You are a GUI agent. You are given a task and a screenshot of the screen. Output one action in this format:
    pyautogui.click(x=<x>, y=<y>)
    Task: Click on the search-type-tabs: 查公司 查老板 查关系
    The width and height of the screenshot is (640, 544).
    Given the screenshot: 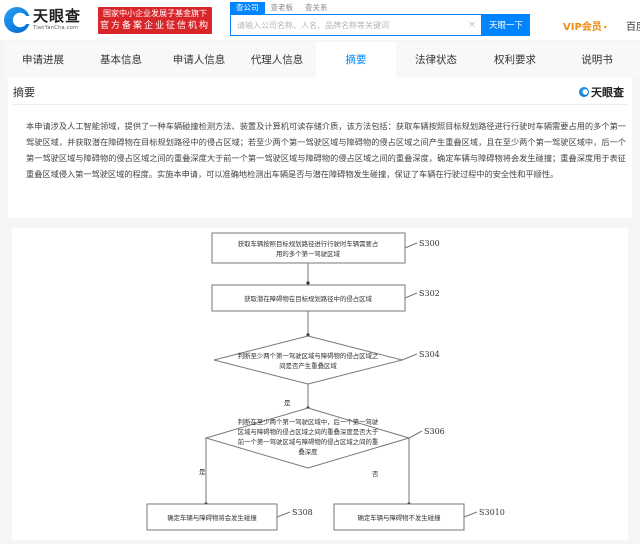 What is the action you would take?
    pyautogui.click(x=282, y=8)
    